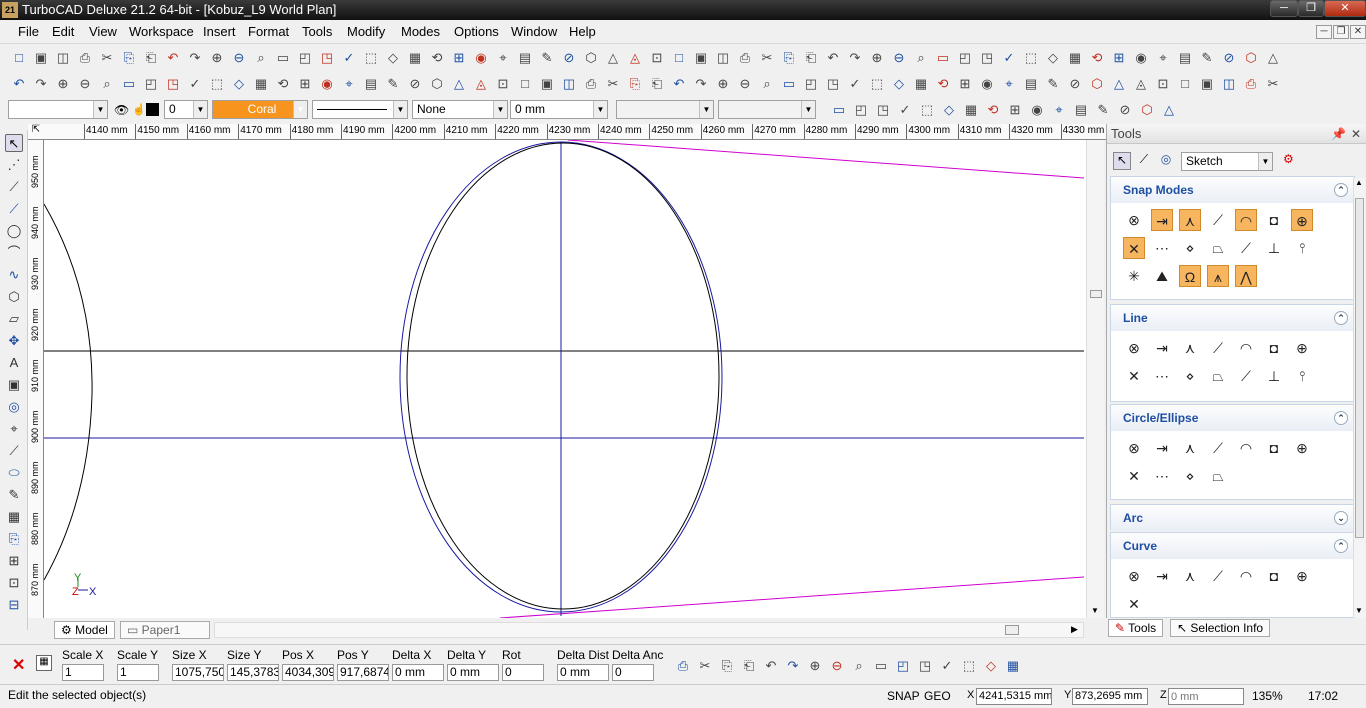 This screenshot has width=1366, height=708. Describe the element at coordinates (186, 109) in the screenshot. I see `pen-width-select: 0 ▼` at that location.